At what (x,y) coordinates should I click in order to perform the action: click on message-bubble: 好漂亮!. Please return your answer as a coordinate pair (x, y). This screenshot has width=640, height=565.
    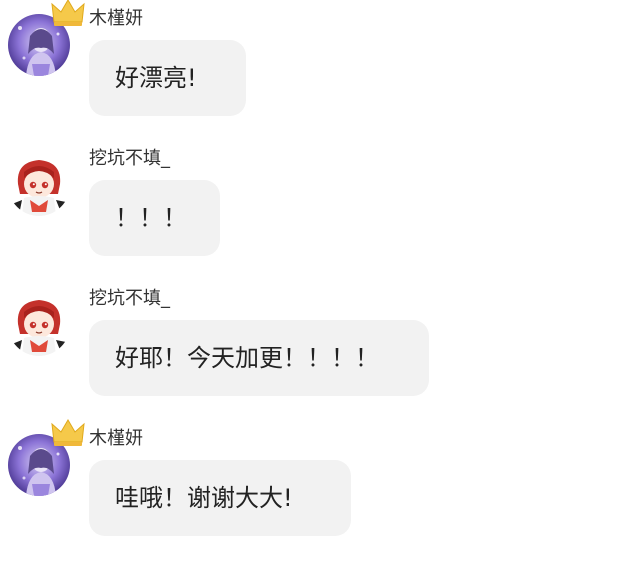
    Looking at the image, I should click on (167, 78).